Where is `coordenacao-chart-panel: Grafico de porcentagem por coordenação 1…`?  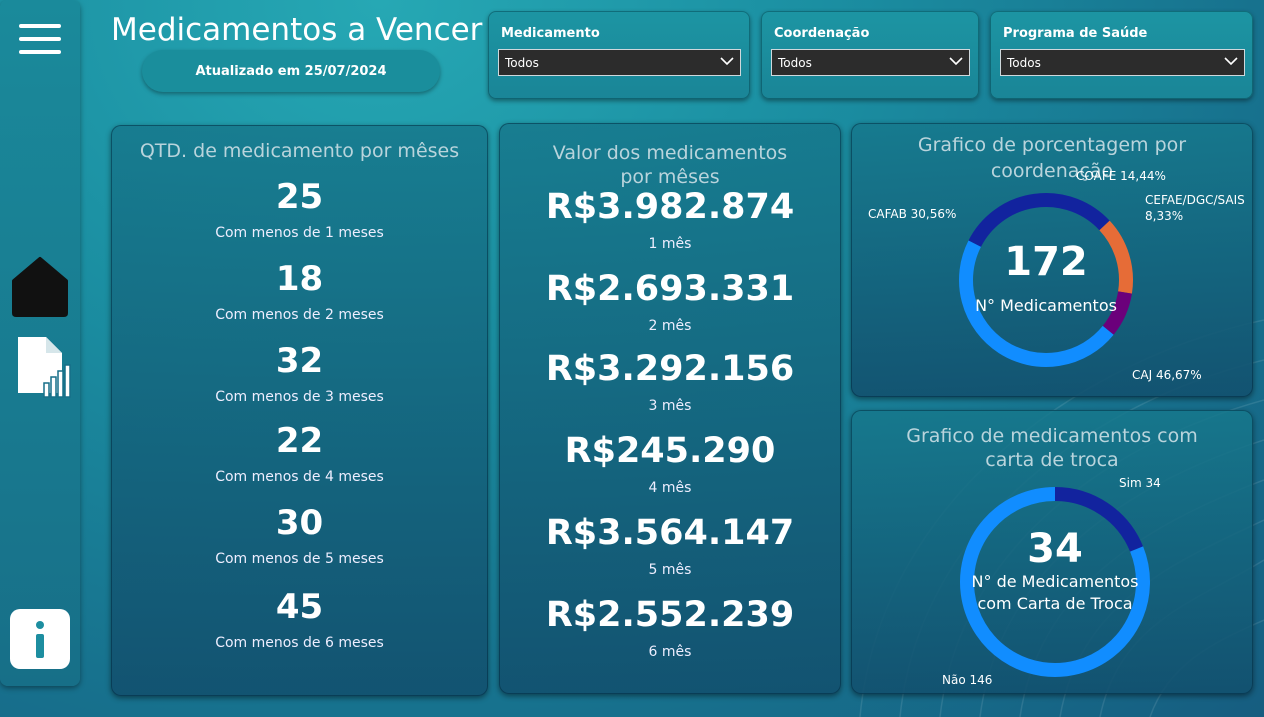
coordenacao-chart-panel: Grafico de porcentagem por coordenação 1… is located at coordinates (1052, 260).